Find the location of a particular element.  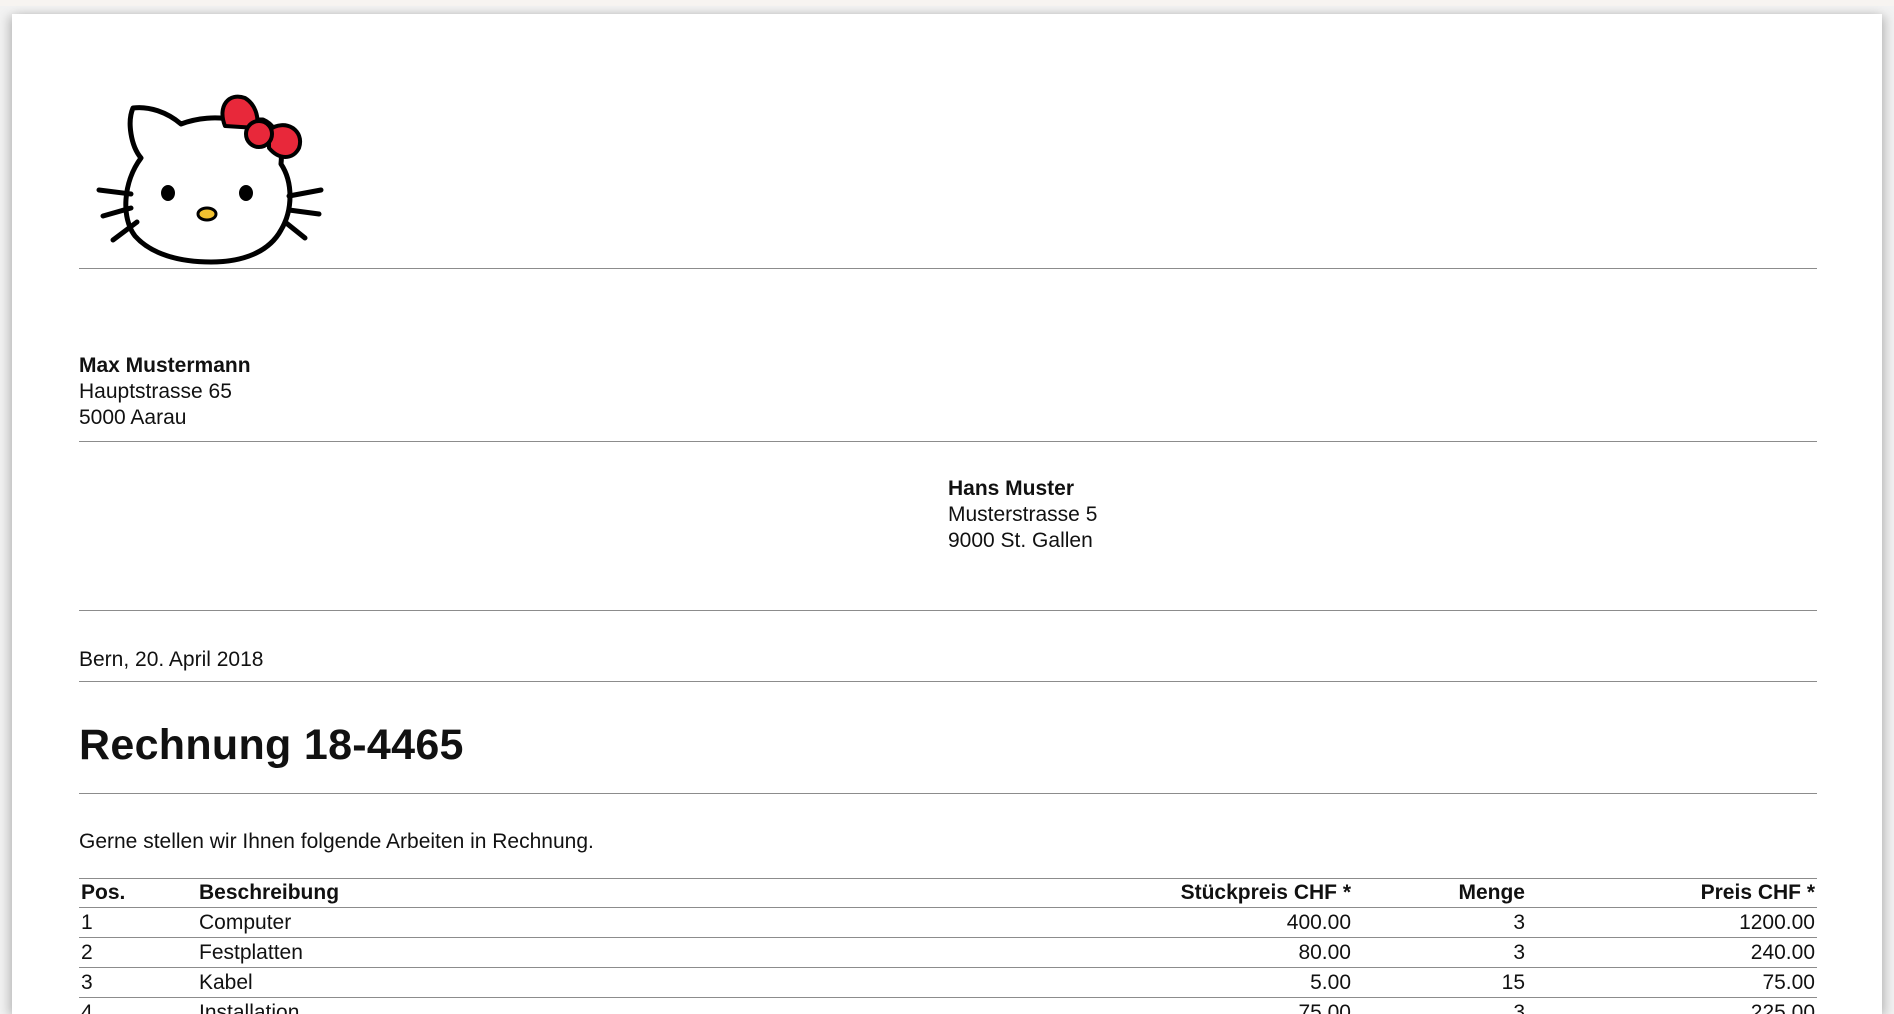

cell-quantity: 15 is located at coordinates (1440, 983).